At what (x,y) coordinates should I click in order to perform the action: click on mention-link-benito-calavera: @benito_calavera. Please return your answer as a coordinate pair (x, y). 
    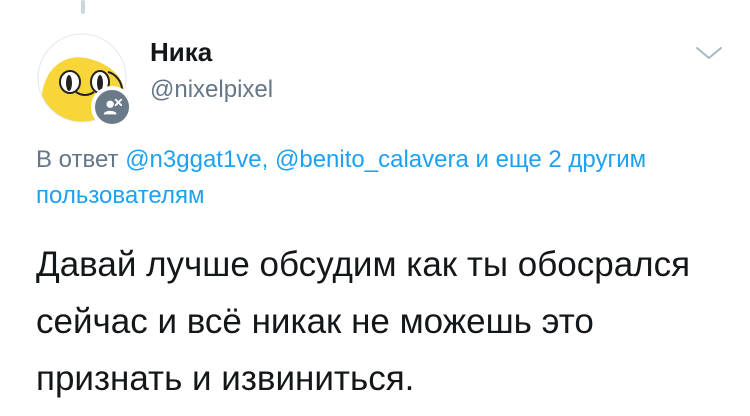
    Looking at the image, I should click on (372, 159).